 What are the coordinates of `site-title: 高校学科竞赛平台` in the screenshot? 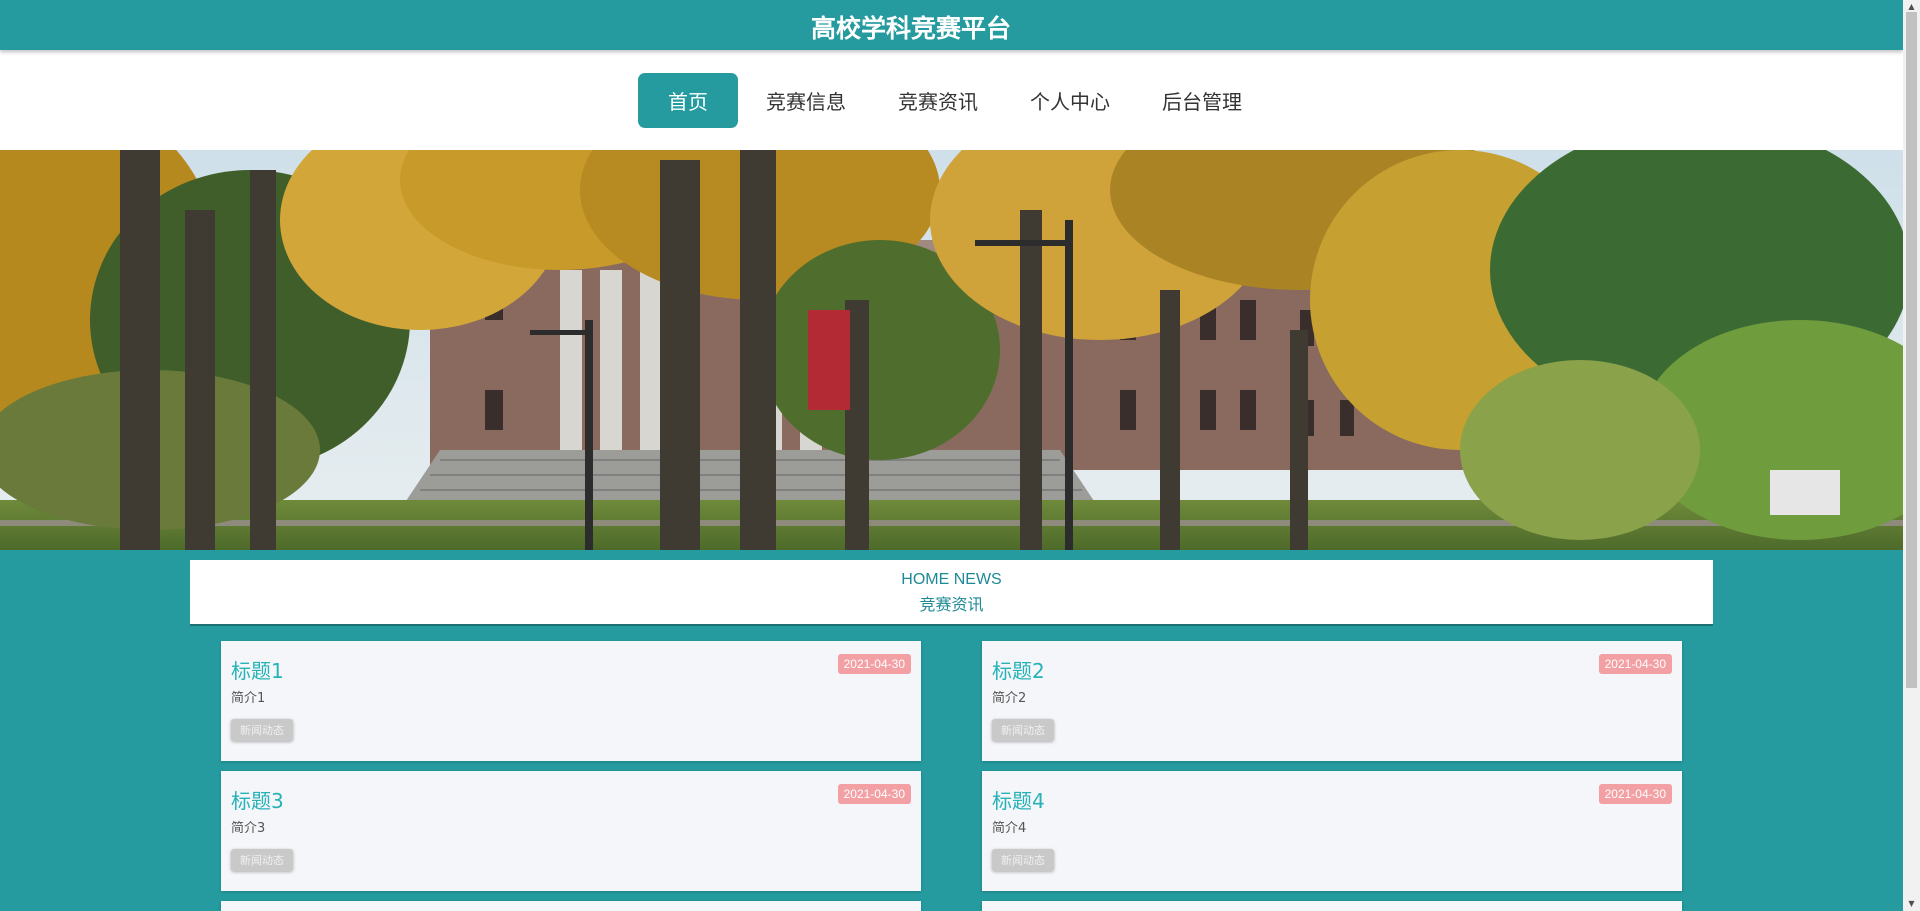 It's located at (910, 28).